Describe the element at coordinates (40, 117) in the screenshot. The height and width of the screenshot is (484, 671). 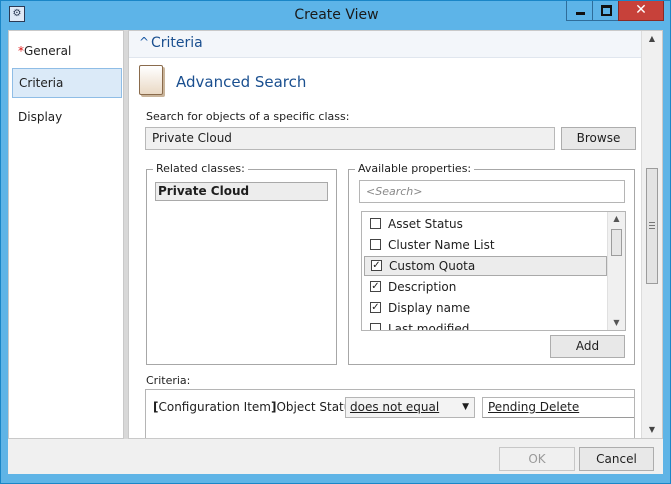
I see `nav-item-label: Display` at that location.